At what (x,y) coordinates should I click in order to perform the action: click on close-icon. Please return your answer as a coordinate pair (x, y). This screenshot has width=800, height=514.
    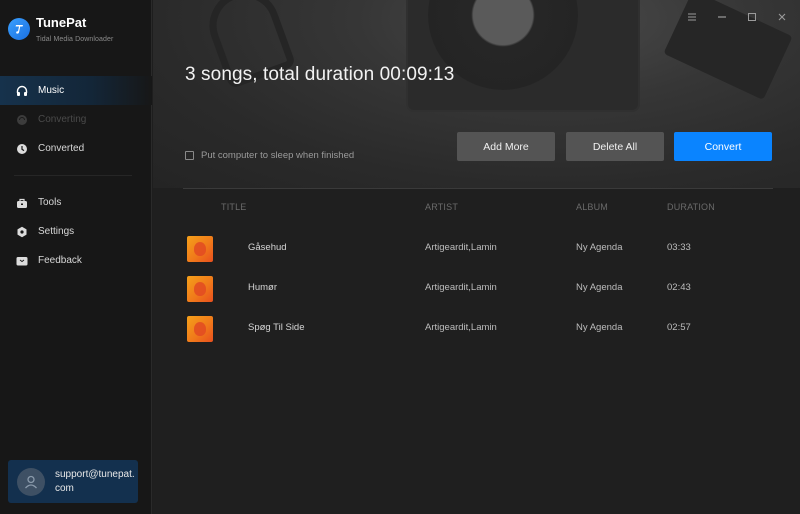
    Looking at the image, I should click on (782, 17).